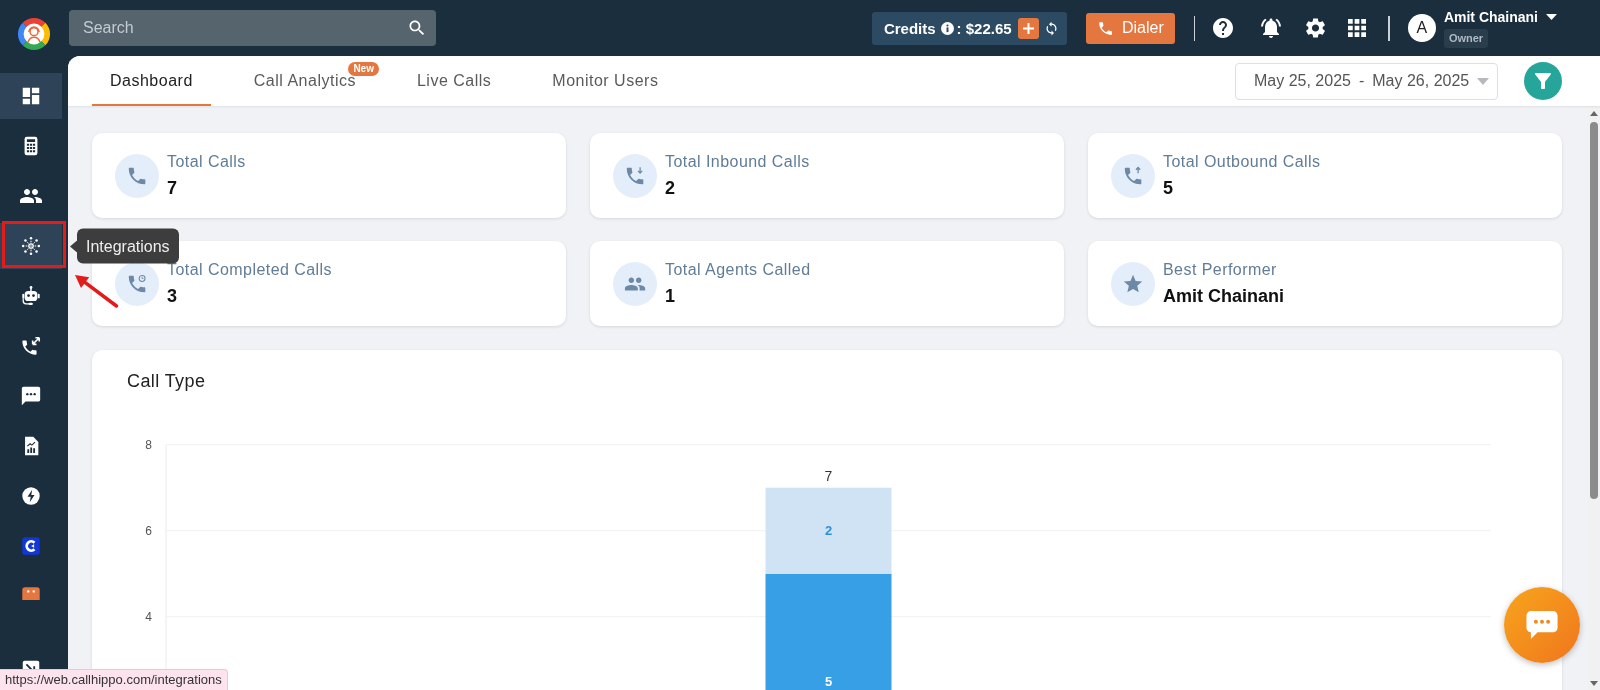  I want to click on pointer-triangle-icon, so click(73, 246).